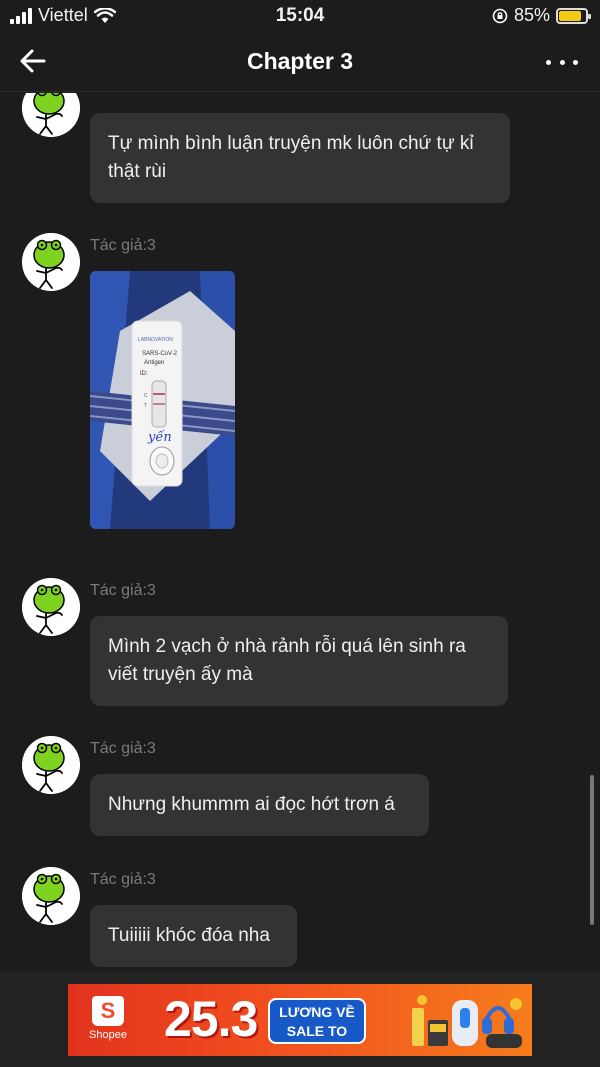 The height and width of the screenshot is (1067, 600). Describe the element at coordinates (160, 354) in the screenshot. I see `svg-text: SARS-CoV-2` at that location.